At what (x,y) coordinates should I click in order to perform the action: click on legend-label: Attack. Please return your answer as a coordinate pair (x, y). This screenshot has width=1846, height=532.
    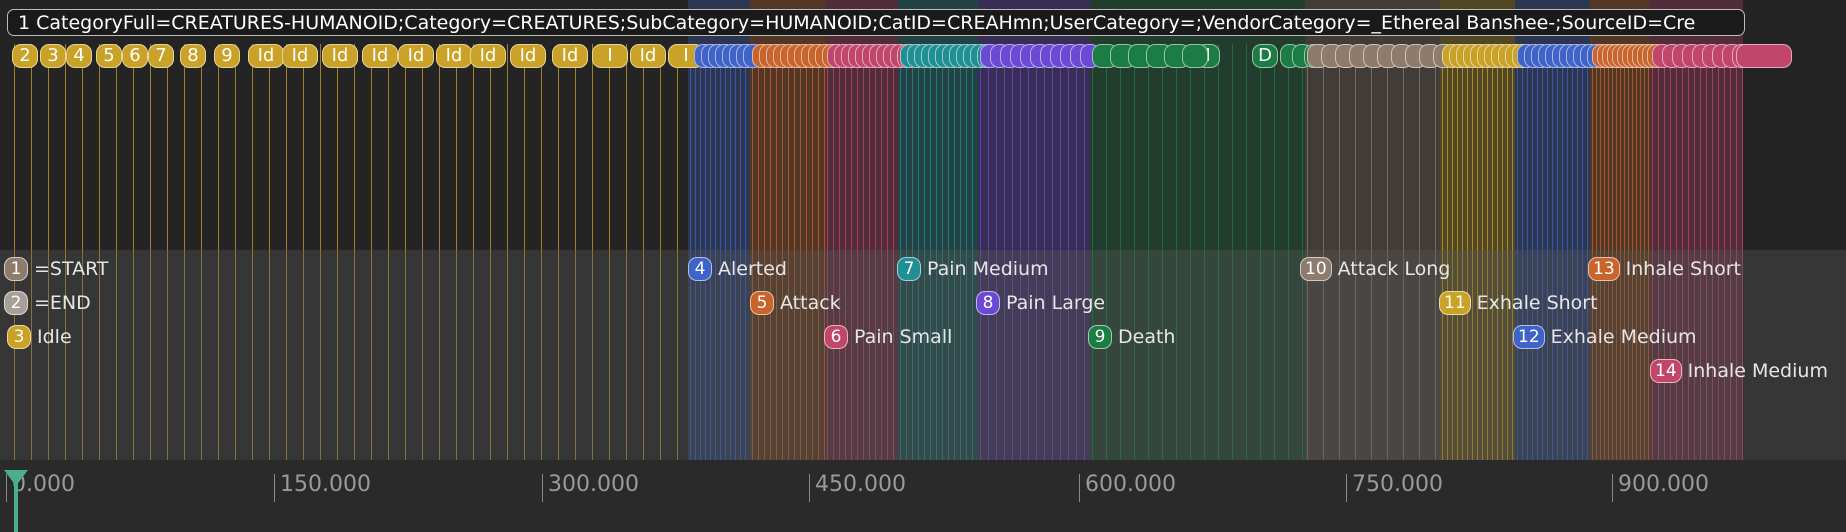
    Looking at the image, I should click on (810, 303).